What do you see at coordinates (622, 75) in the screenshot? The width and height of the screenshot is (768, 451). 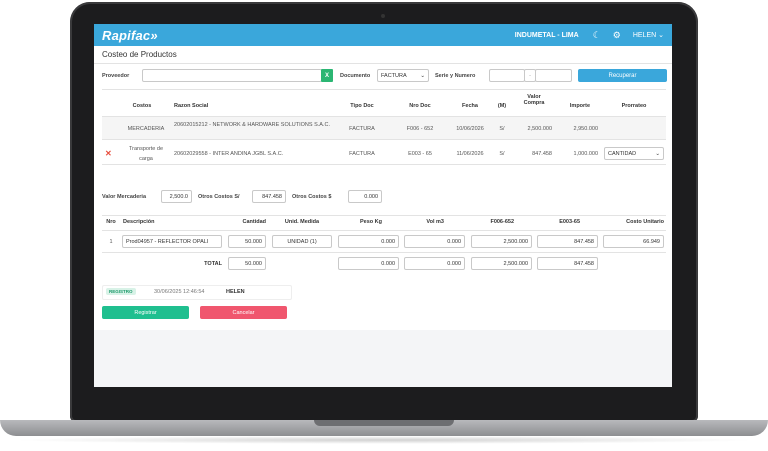 I see `recuperar-button: Recuperar` at bounding box center [622, 75].